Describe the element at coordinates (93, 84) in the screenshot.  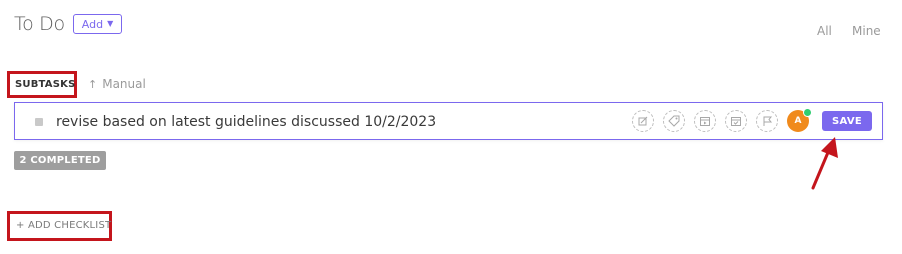
I see `arrow-up-icon: ↑` at that location.